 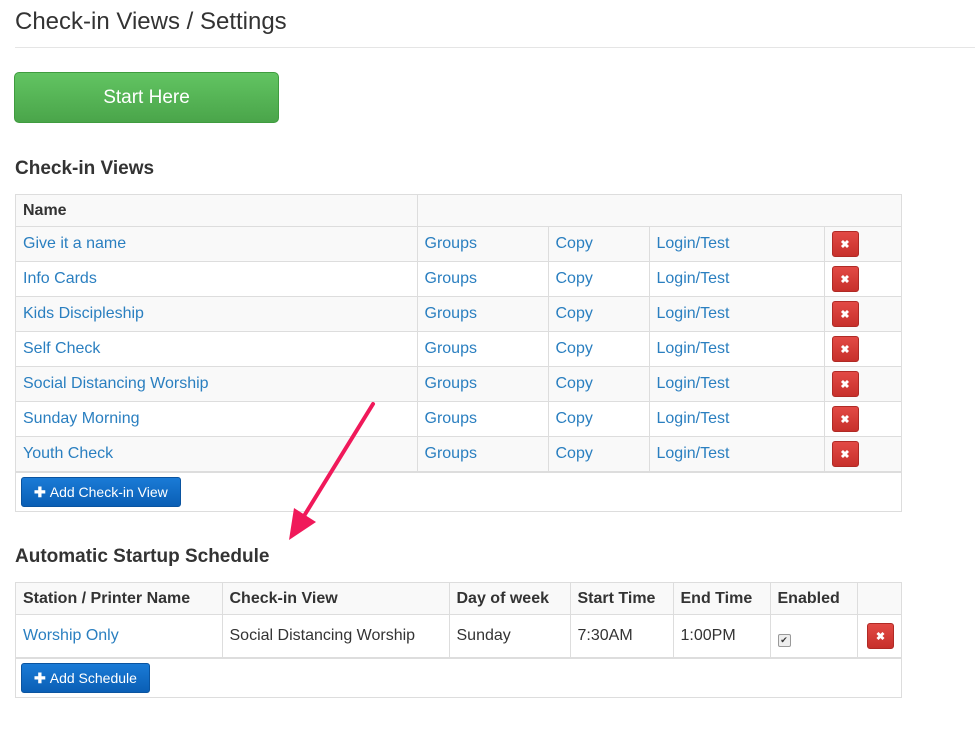 What do you see at coordinates (116, 383) in the screenshot?
I see `view-name-link: Social Distancing Worship` at bounding box center [116, 383].